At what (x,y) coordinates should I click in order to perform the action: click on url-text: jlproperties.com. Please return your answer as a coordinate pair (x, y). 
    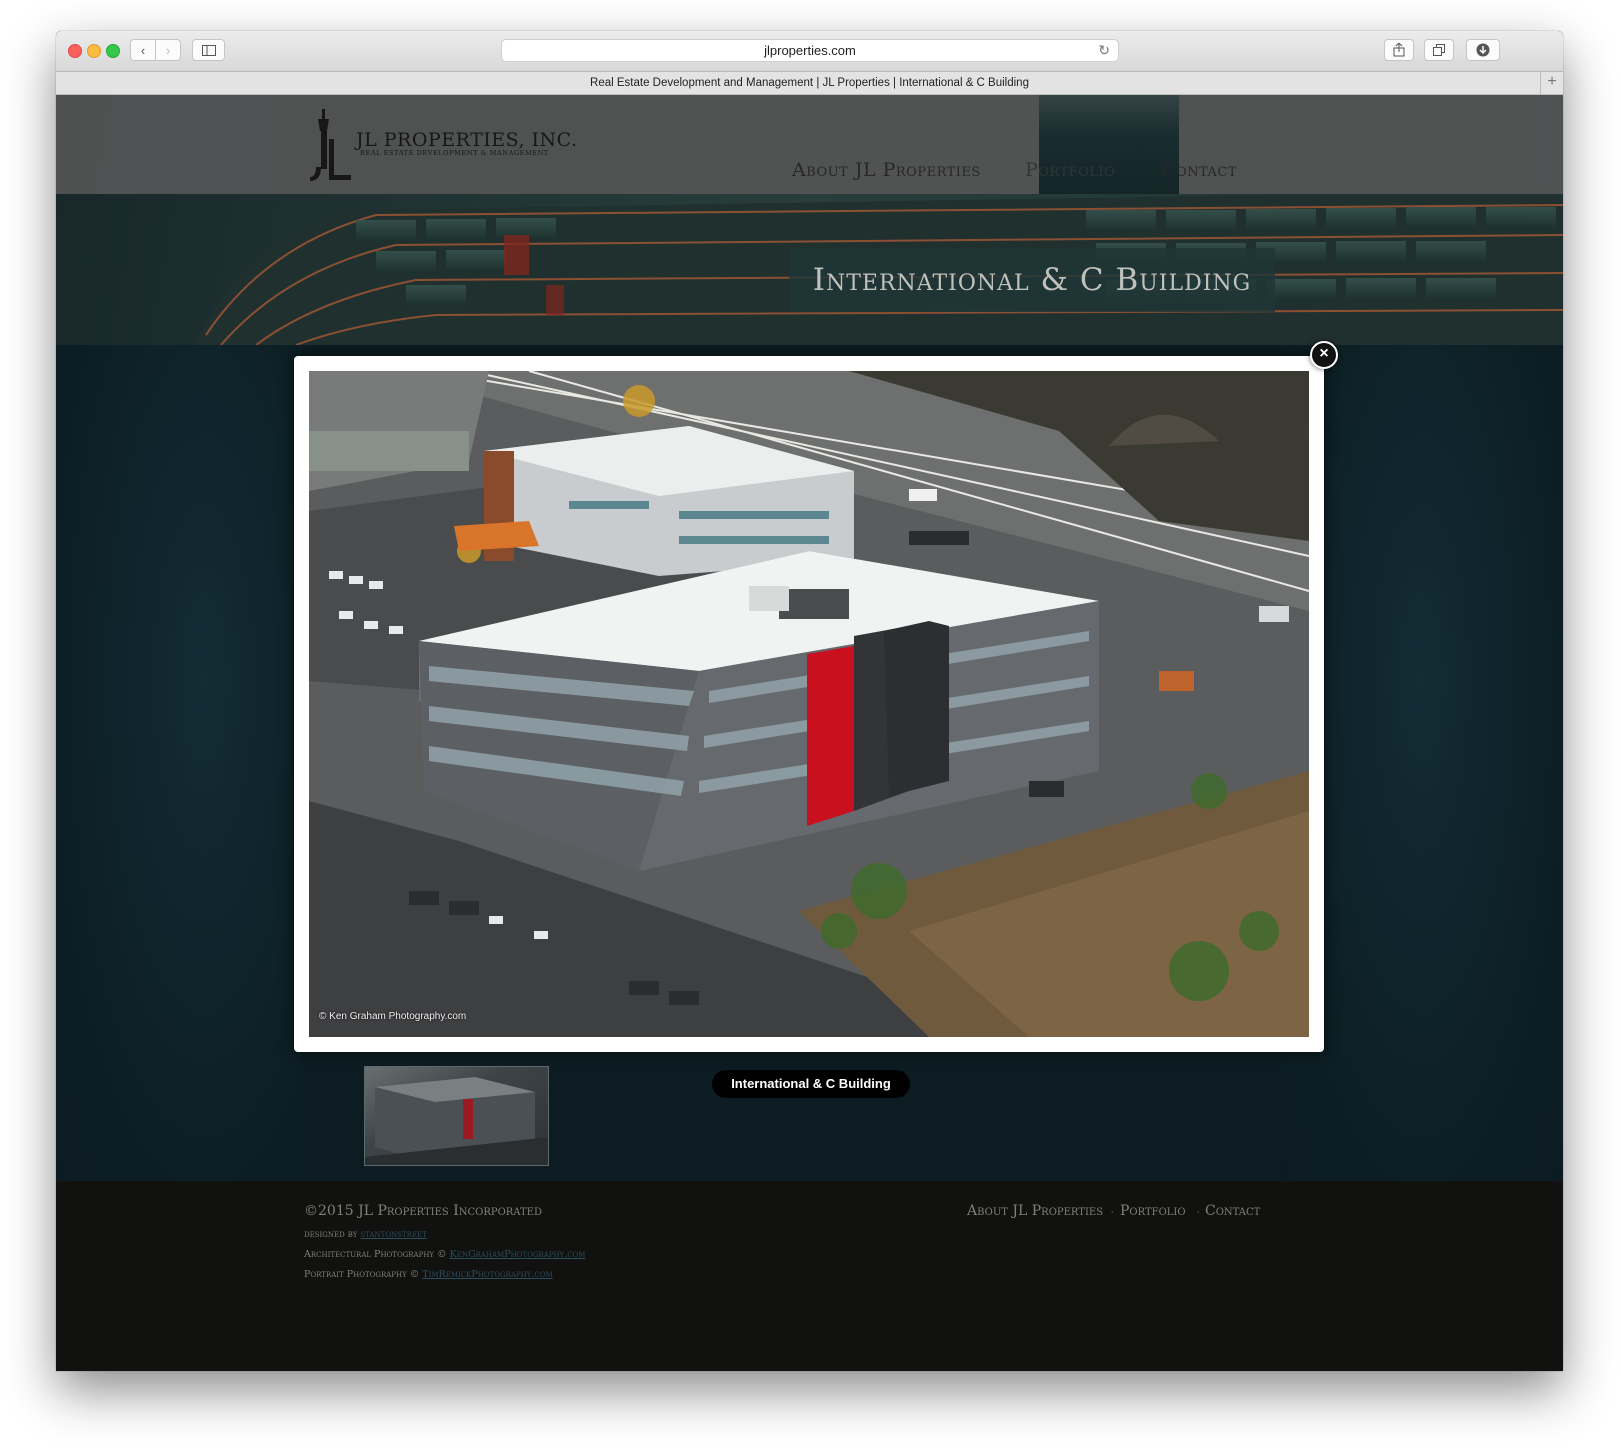
    Looking at the image, I should click on (810, 50).